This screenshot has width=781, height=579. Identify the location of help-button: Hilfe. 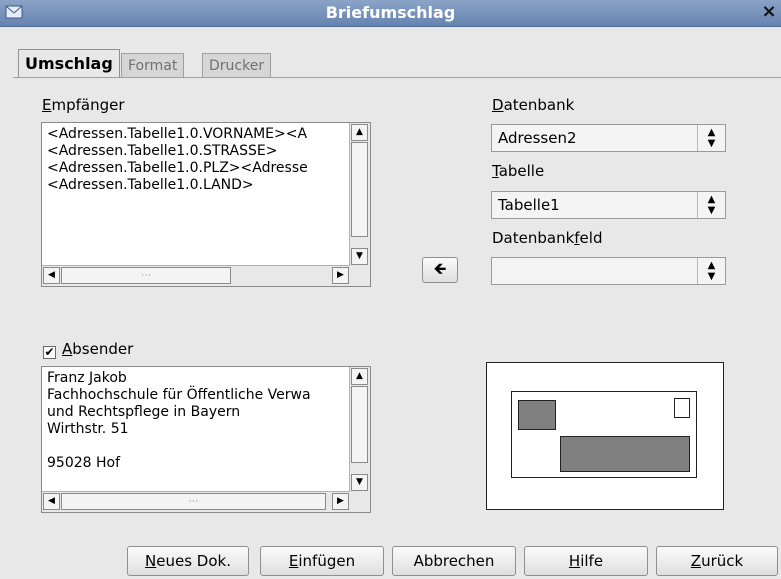
(586, 561).